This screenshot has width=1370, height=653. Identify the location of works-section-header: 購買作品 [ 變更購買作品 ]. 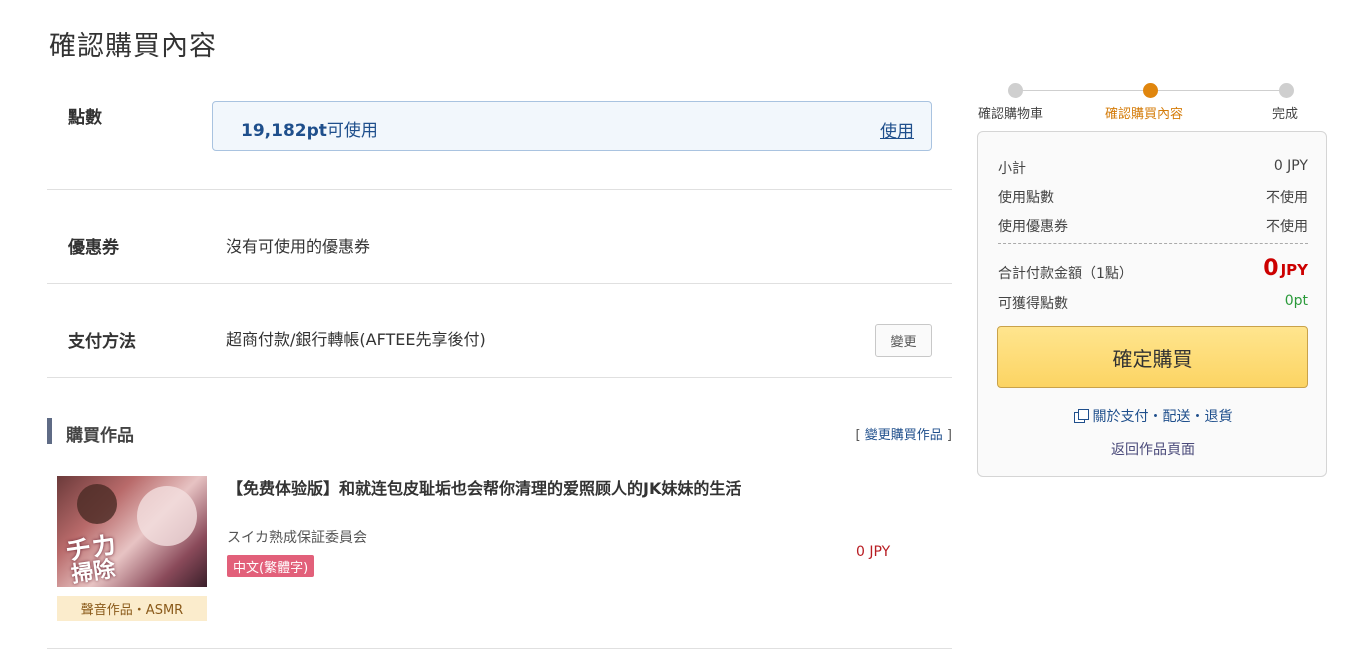
(499, 432).